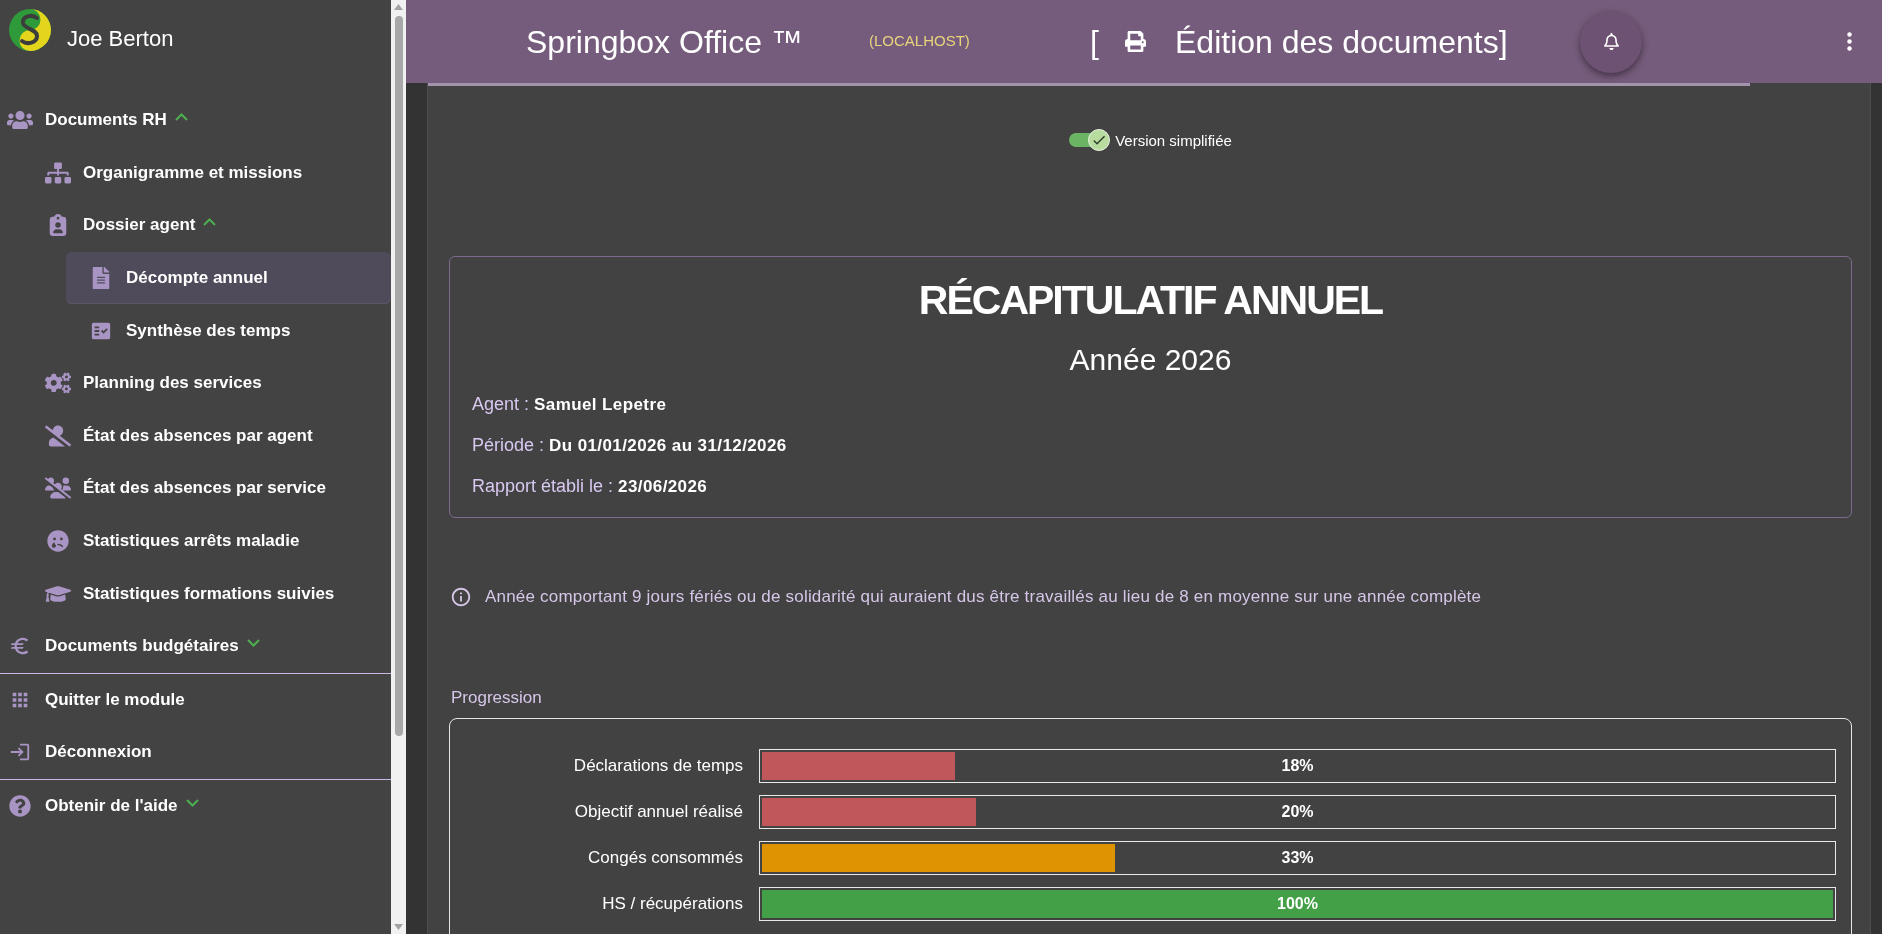 The image size is (1882, 934). What do you see at coordinates (228, 330) in the screenshot?
I see `sidebar-item: Synthèse des temps` at bounding box center [228, 330].